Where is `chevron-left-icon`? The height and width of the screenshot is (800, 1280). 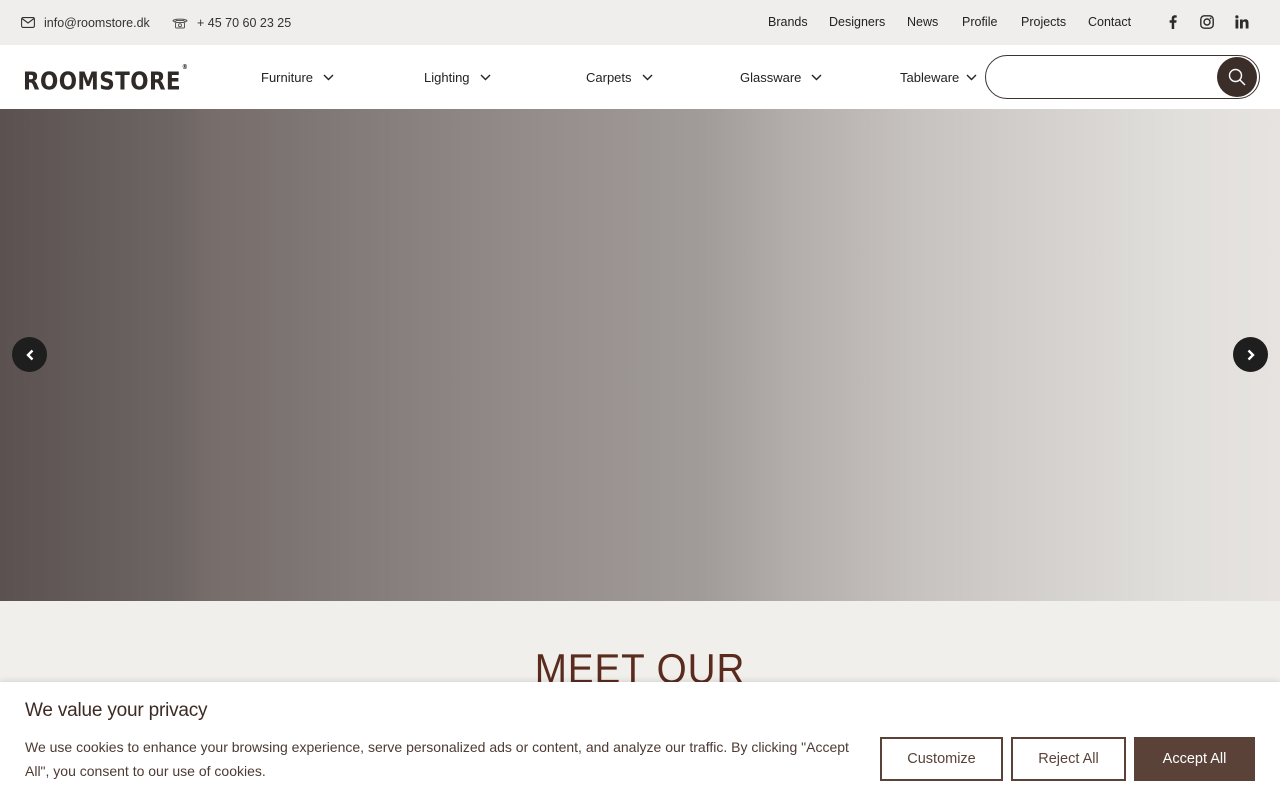
chevron-left-icon is located at coordinates (29, 354).